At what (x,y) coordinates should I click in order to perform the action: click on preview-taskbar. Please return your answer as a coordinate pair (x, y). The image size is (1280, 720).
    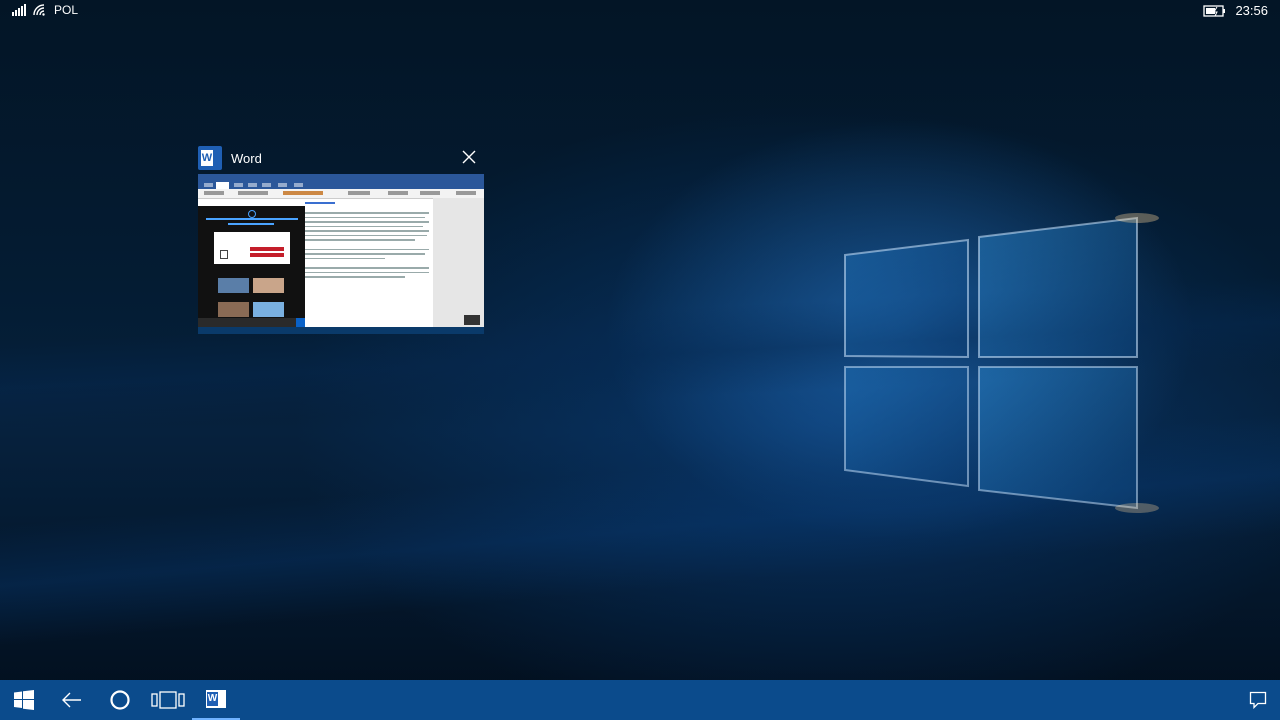
    Looking at the image, I should click on (341, 330).